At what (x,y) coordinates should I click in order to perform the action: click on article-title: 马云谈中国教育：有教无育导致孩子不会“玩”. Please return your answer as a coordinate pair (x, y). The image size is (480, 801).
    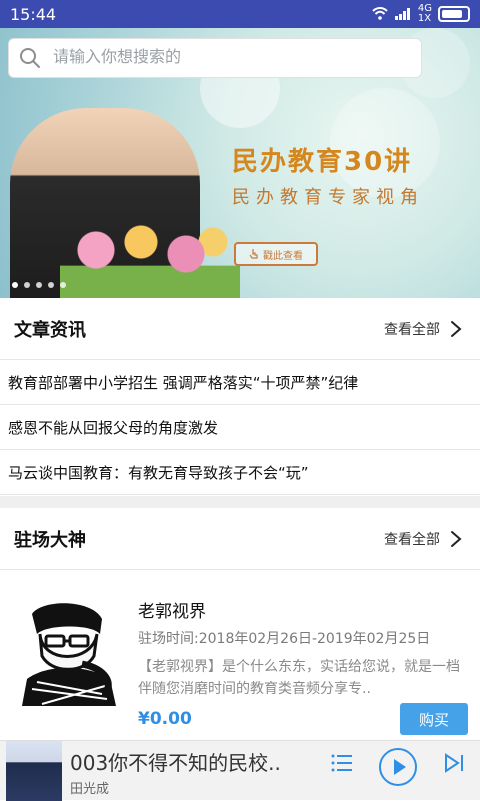
    Looking at the image, I should click on (158, 472).